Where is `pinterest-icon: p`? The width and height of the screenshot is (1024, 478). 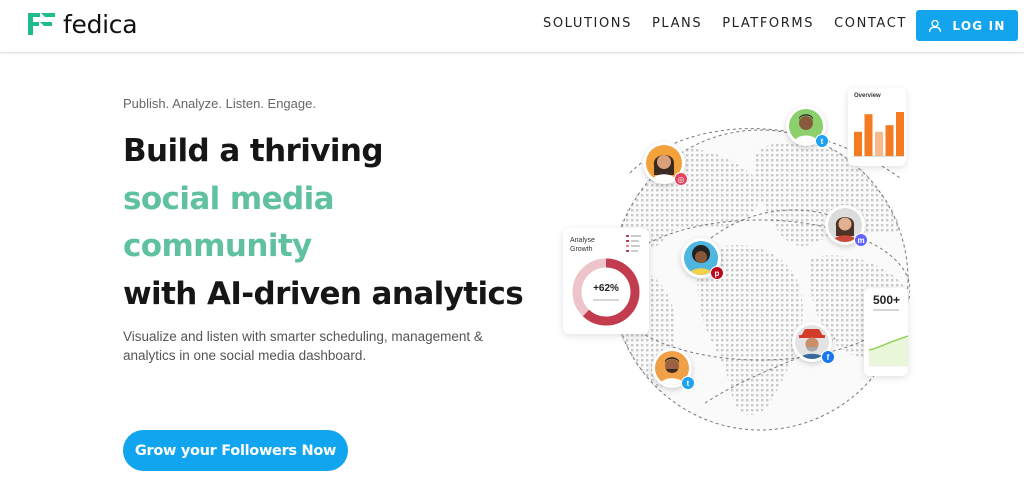
pinterest-icon: p is located at coordinates (717, 273).